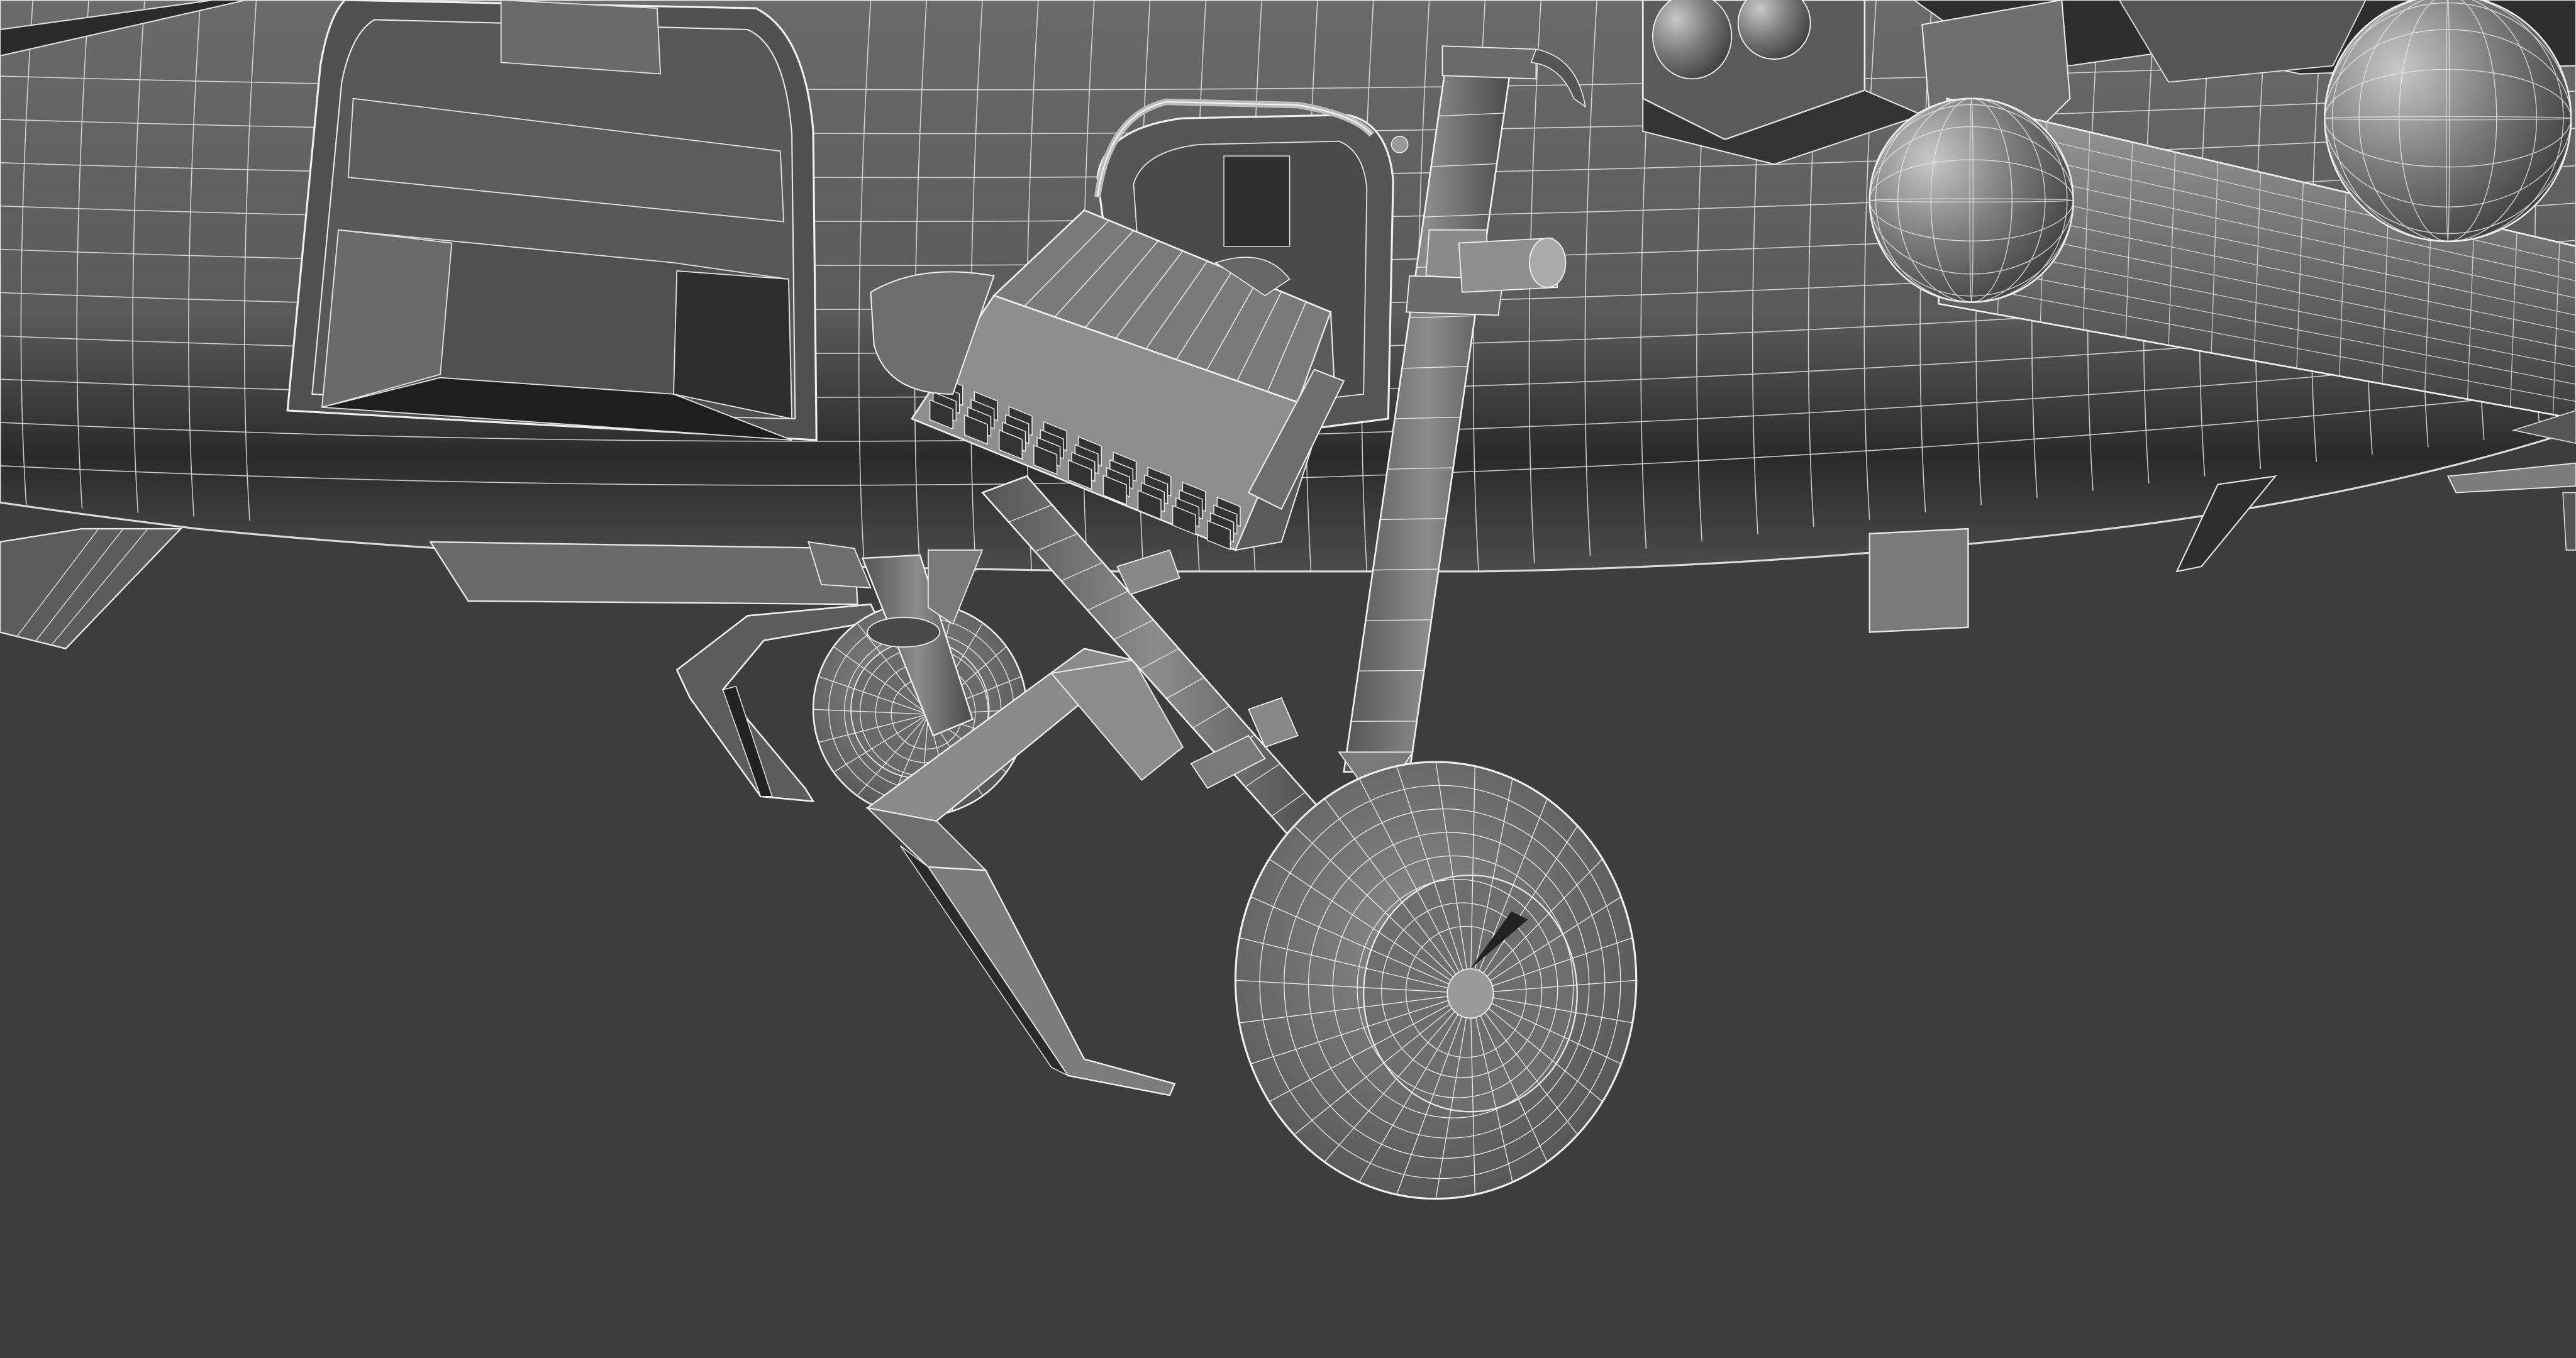  Describe the element at coordinates (1436, 980) in the screenshot. I see `main-wheel` at that location.